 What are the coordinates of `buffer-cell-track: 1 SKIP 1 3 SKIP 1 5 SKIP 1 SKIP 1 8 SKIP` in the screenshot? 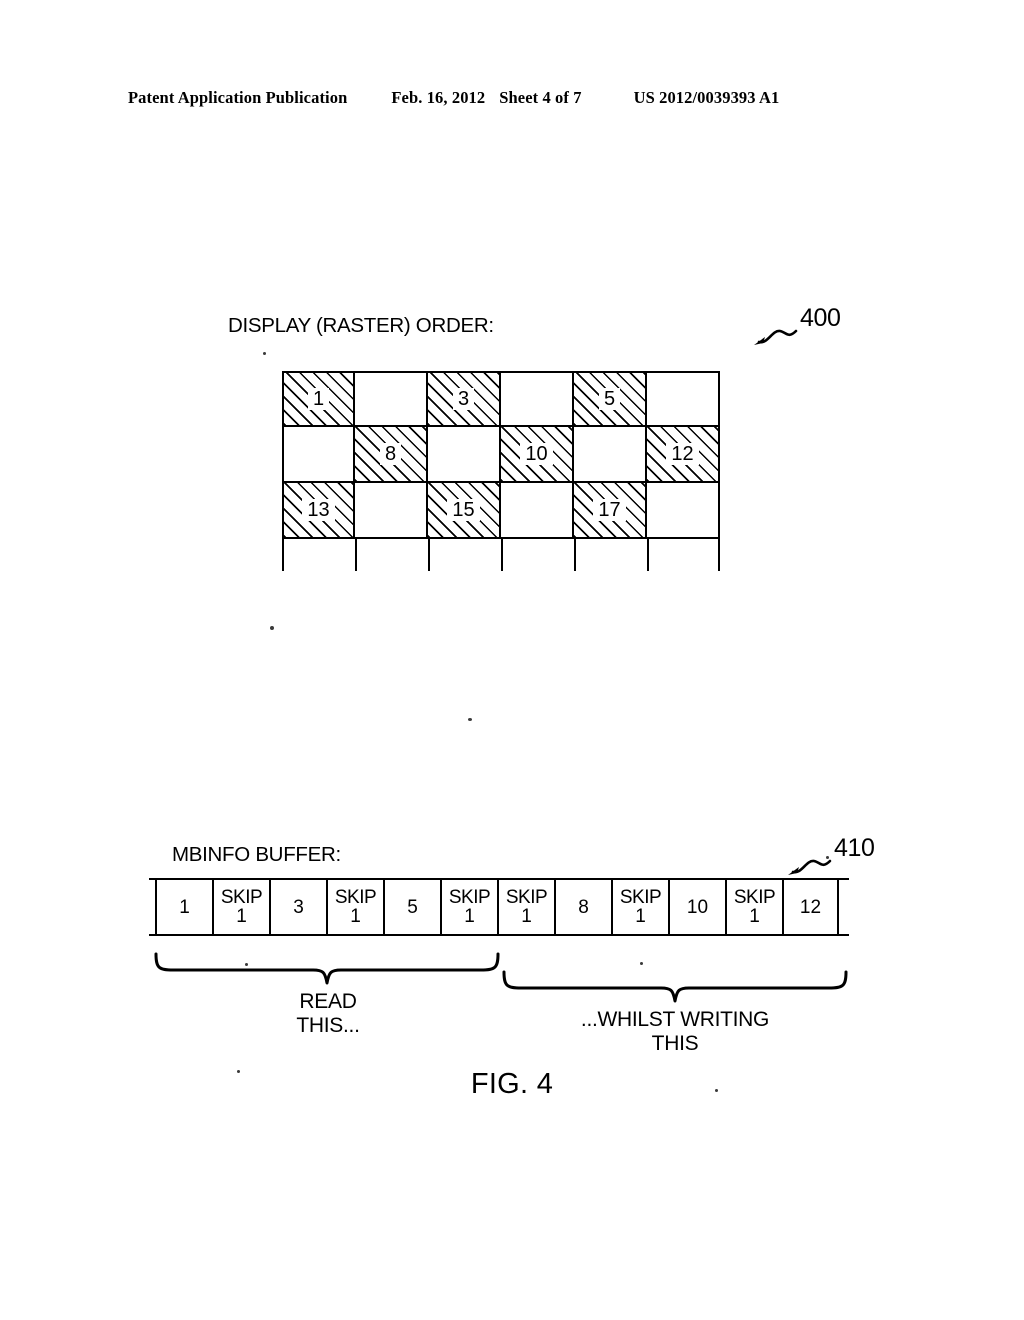 It's located at (497, 907).